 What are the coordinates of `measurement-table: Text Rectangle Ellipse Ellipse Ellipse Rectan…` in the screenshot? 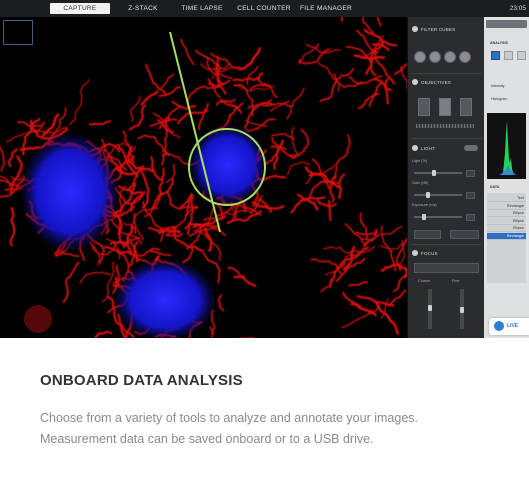 It's located at (506, 238).